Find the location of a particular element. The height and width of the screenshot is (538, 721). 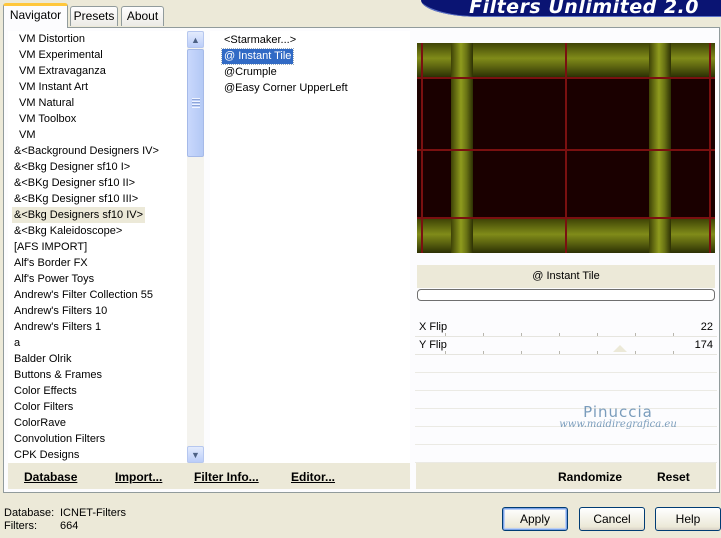

category-item: Color Effects is located at coordinates (45, 391).